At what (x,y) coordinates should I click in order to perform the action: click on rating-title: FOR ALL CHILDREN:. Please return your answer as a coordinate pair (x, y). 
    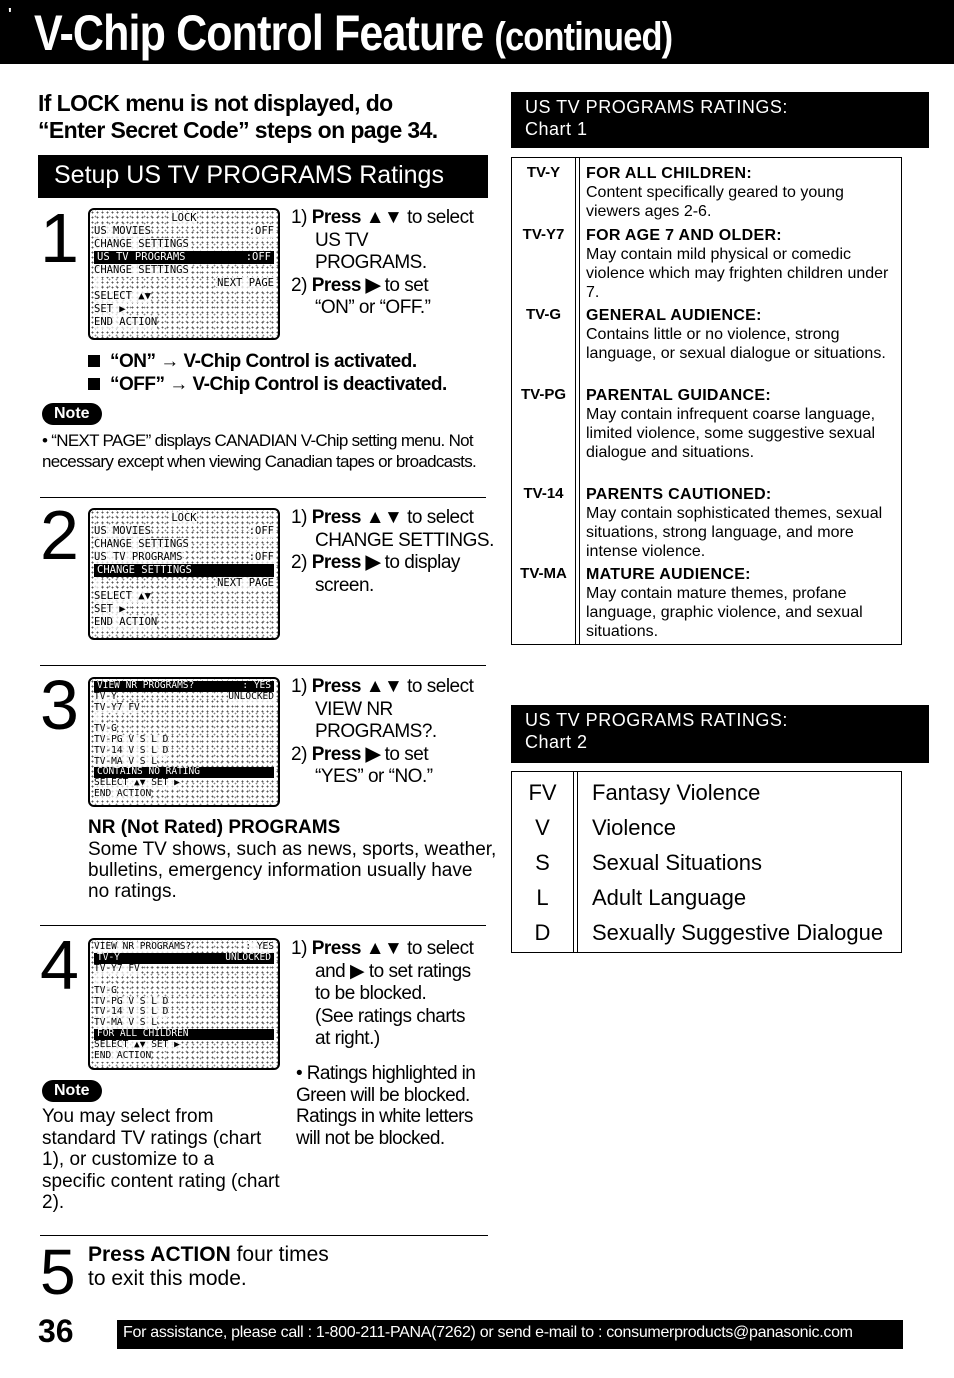
    Looking at the image, I should click on (669, 173).